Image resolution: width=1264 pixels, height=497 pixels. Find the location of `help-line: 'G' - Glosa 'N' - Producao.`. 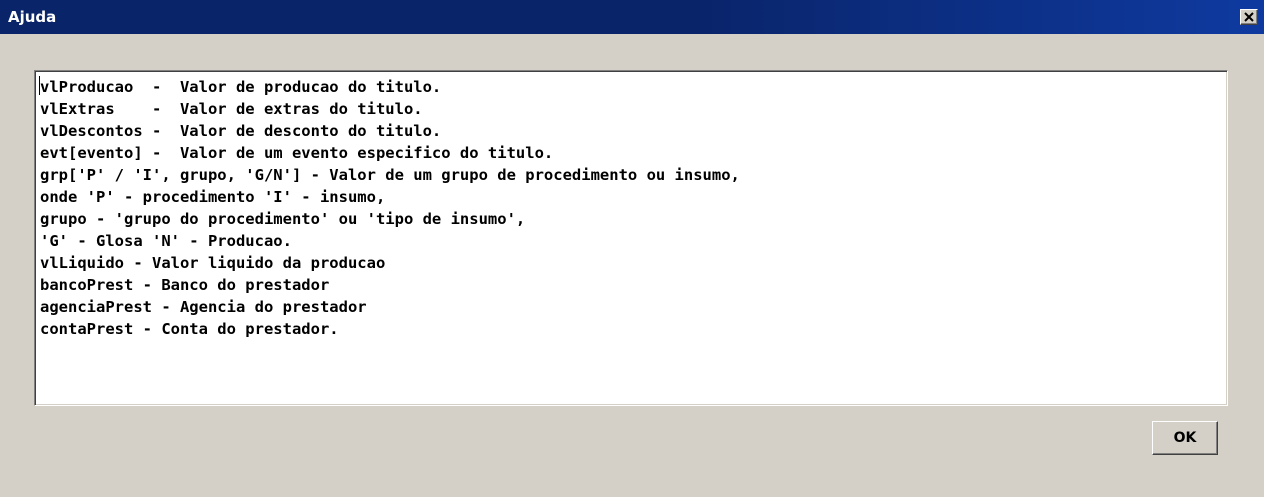

help-line: 'G' - Glosa 'N' - Producao. is located at coordinates (166, 241).